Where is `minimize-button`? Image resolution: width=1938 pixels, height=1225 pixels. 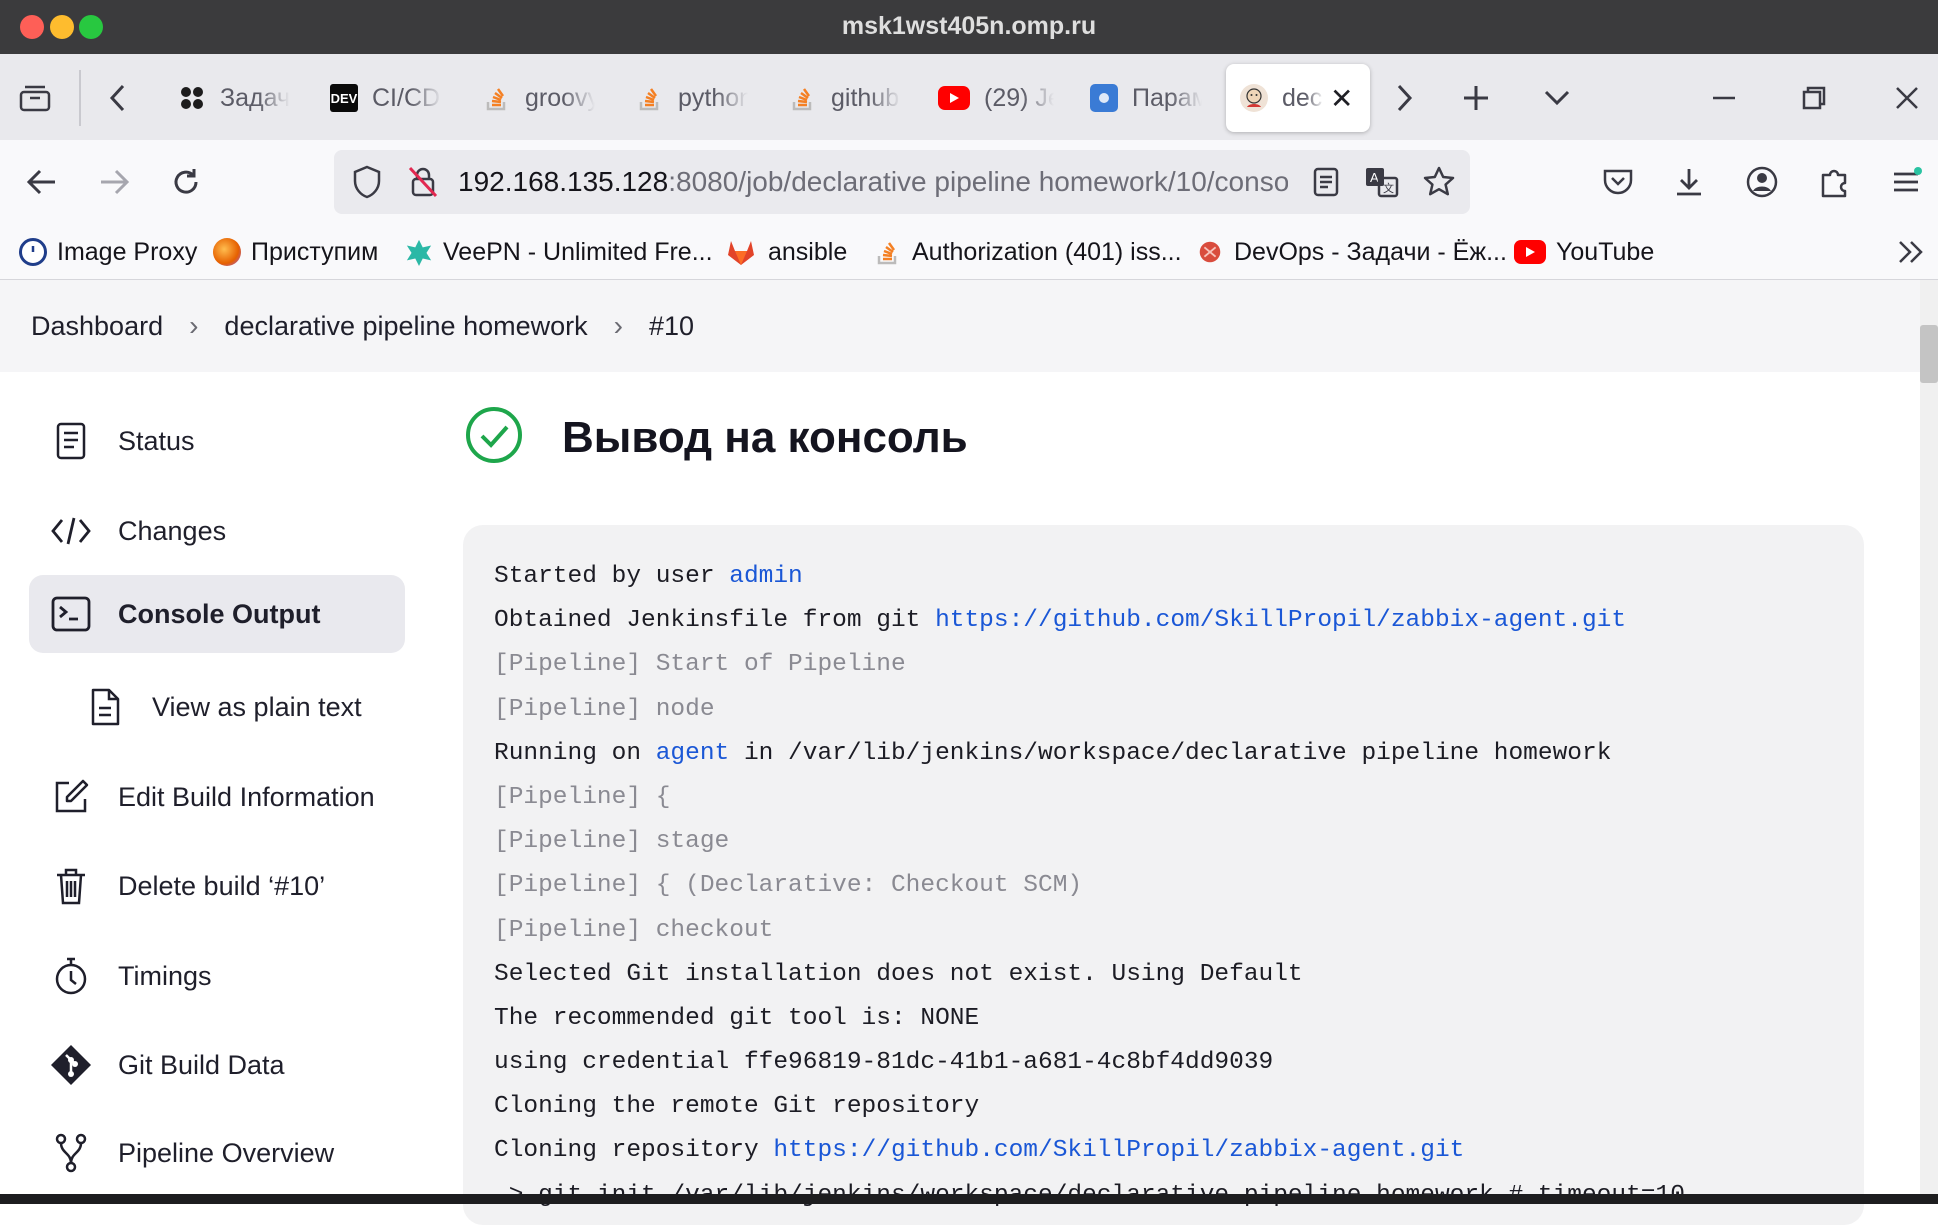 minimize-button is located at coordinates (1724, 98).